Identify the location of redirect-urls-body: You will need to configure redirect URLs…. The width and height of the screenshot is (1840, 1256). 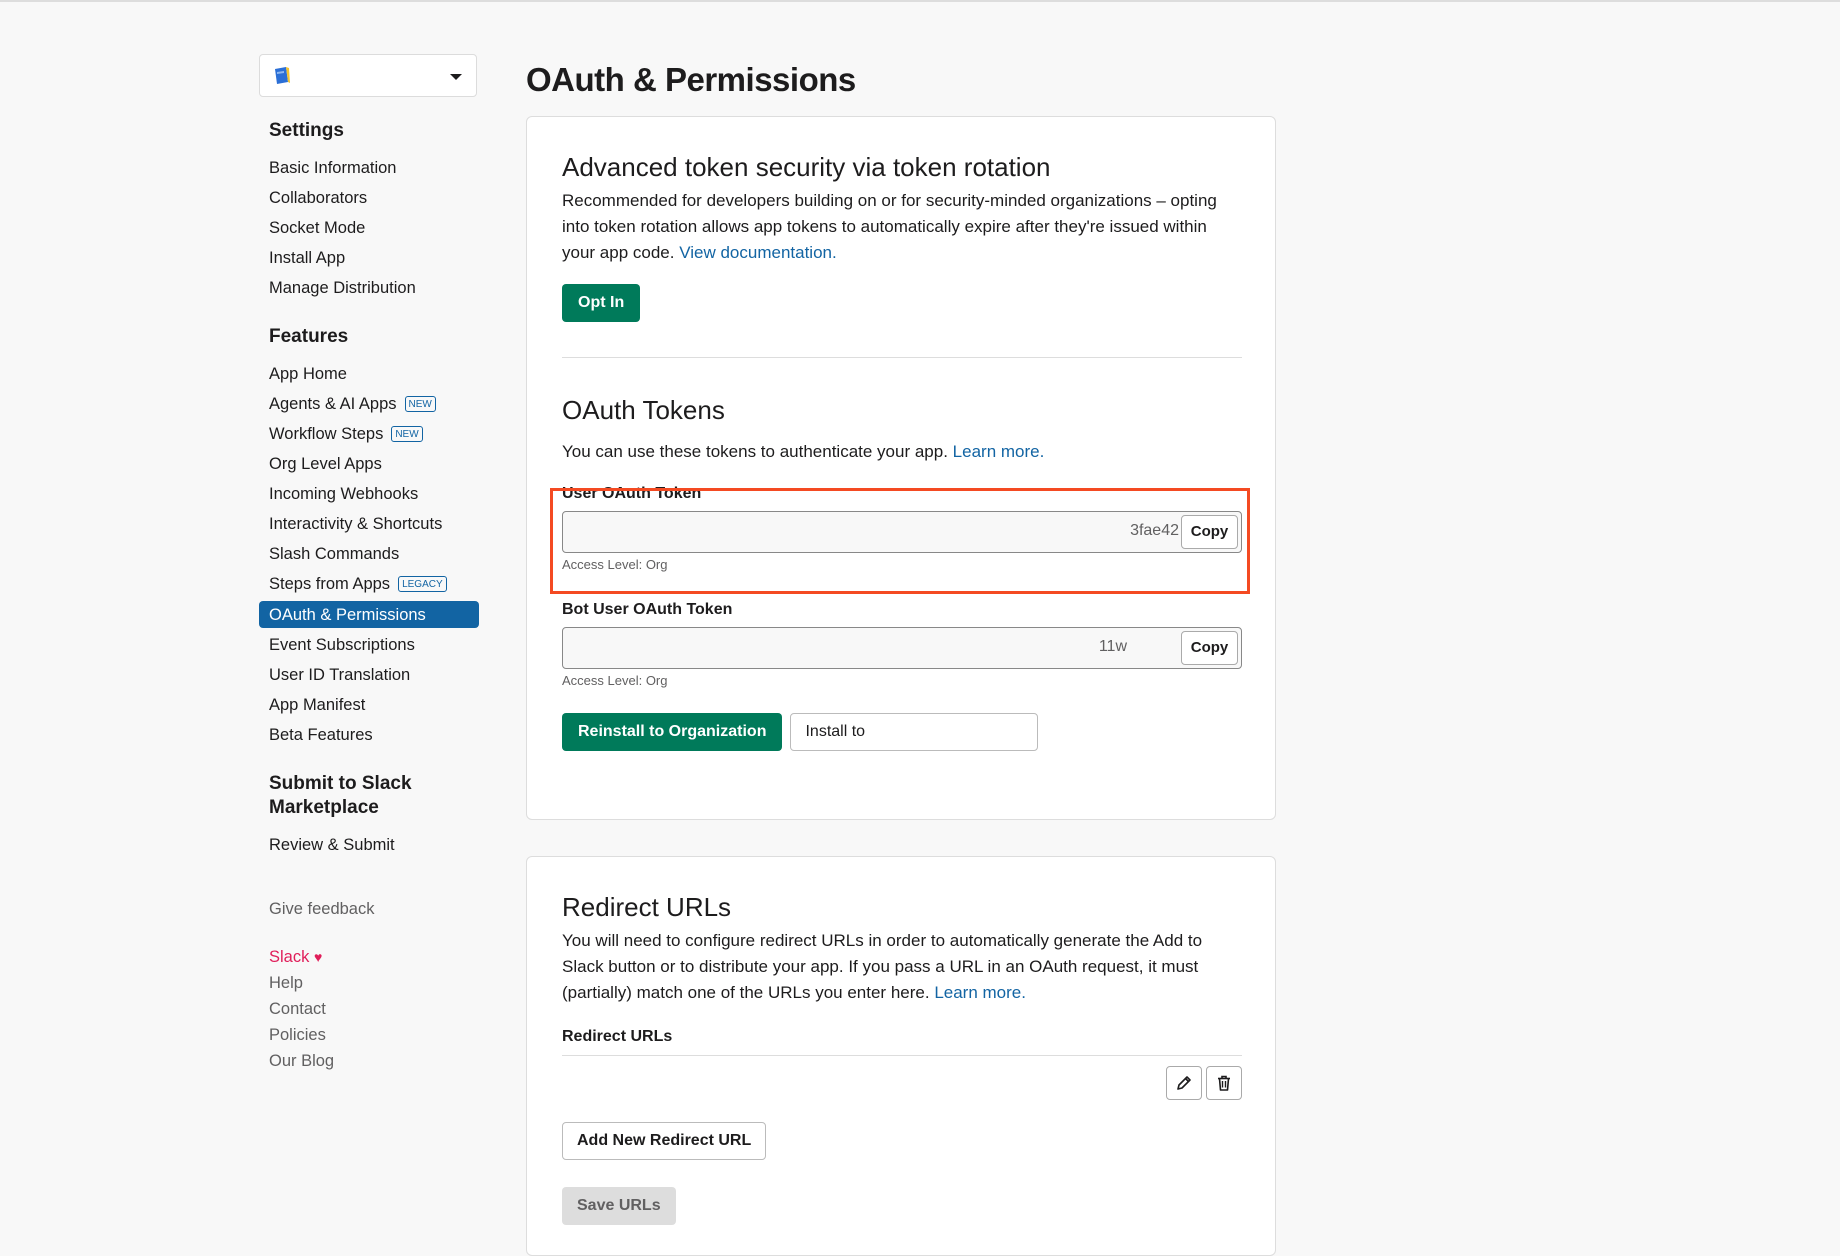
(882, 966).